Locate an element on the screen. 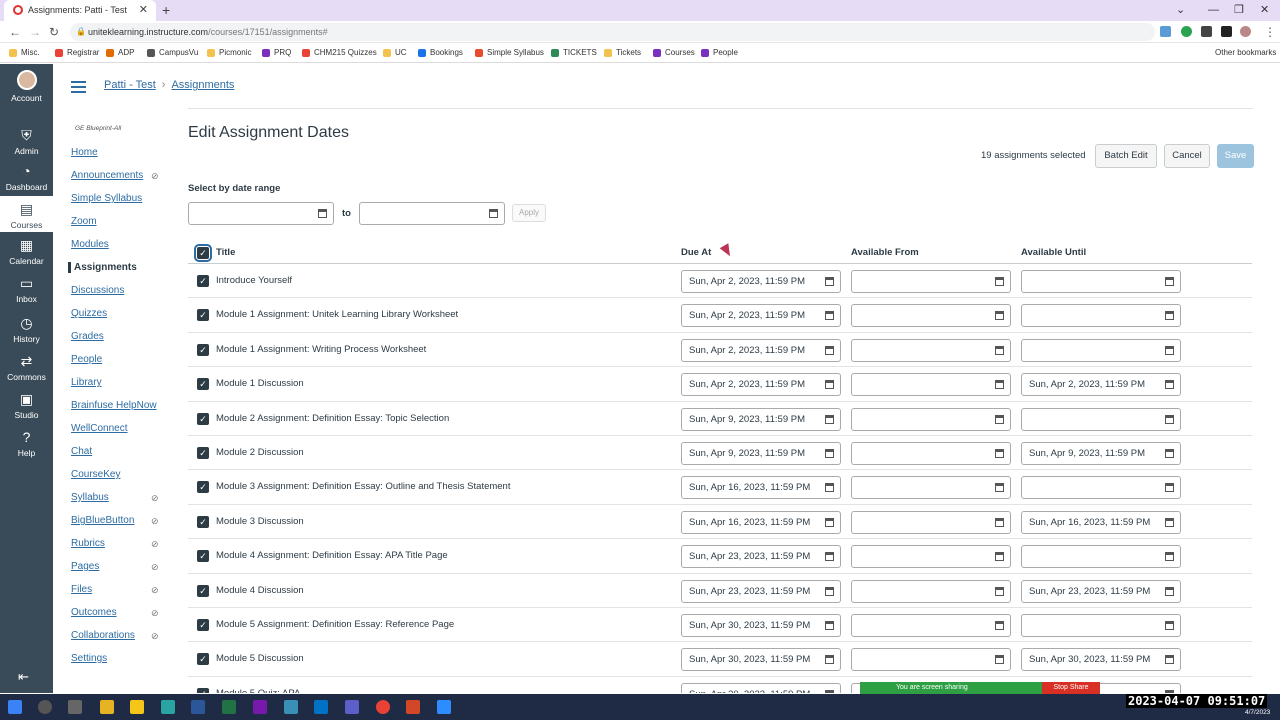 This screenshot has height=720, width=1280. bookmark-item: PRQ is located at coordinates (276, 53).